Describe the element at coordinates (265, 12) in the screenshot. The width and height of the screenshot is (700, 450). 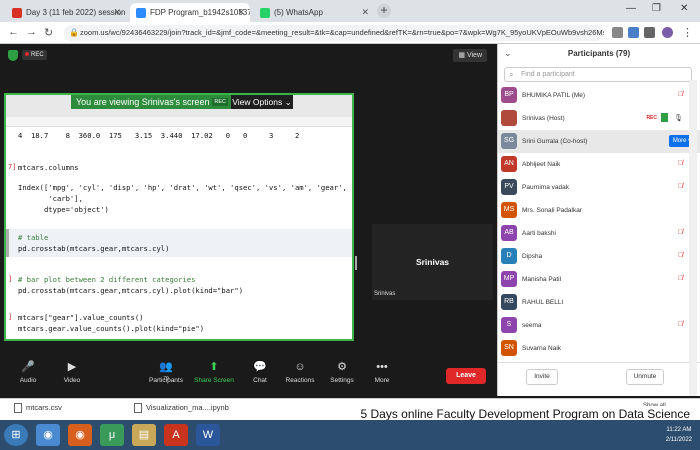
I see `whatsapp-icon` at that location.